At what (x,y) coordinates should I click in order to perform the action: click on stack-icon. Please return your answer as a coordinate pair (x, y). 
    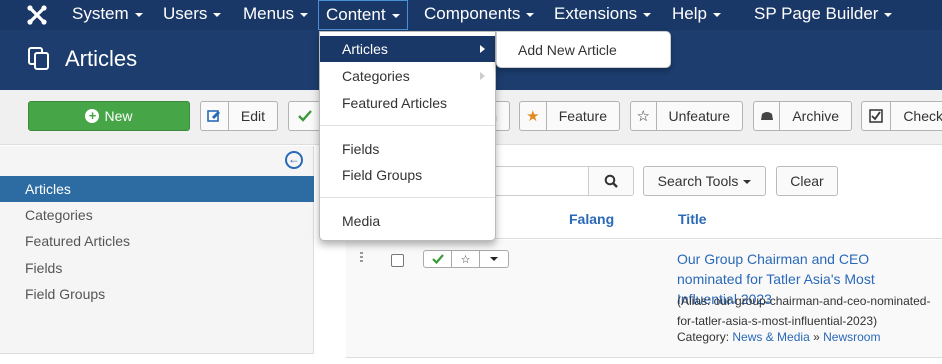
    Looking at the image, I should click on (38, 58).